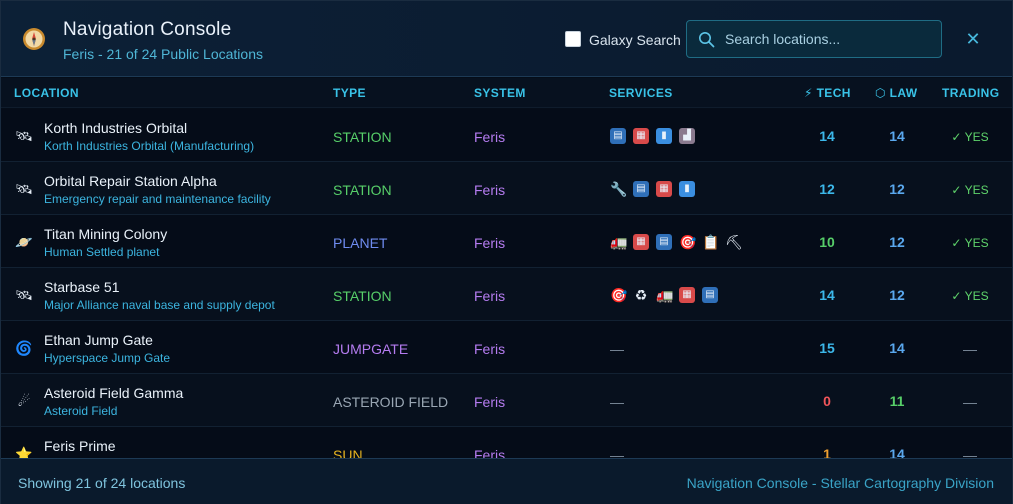 The image size is (1013, 504). What do you see at coordinates (827, 401) in the screenshot?
I see `tech-level: 0` at bounding box center [827, 401].